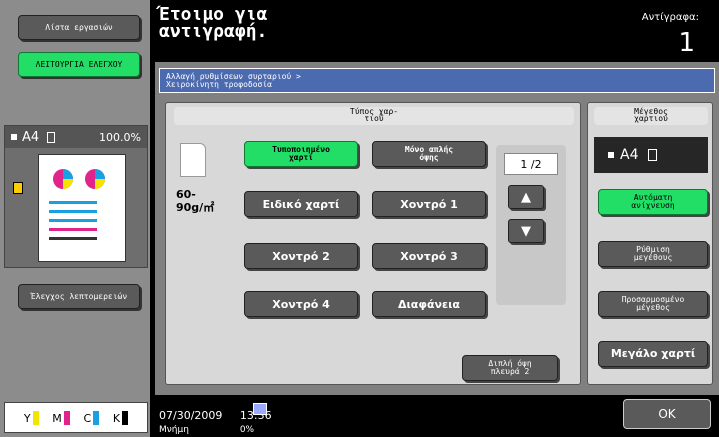 The image size is (719, 437). Describe the element at coordinates (260, 409) in the screenshot. I see `network-icon` at that location.